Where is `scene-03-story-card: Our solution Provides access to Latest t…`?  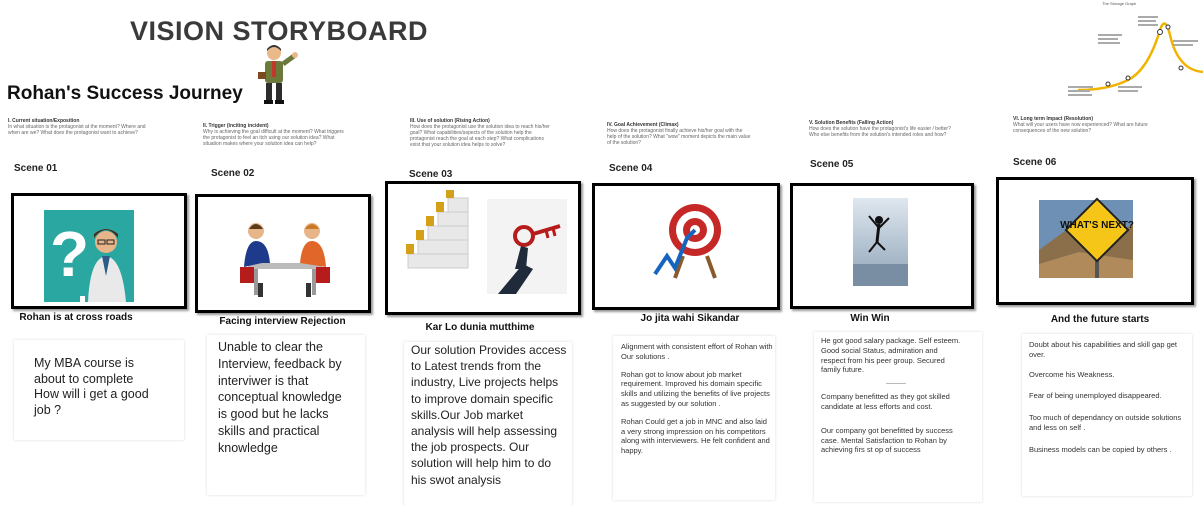 scene-03-story-card: Our solution Provides access to Latest t… is located at coordinates (488, 424).